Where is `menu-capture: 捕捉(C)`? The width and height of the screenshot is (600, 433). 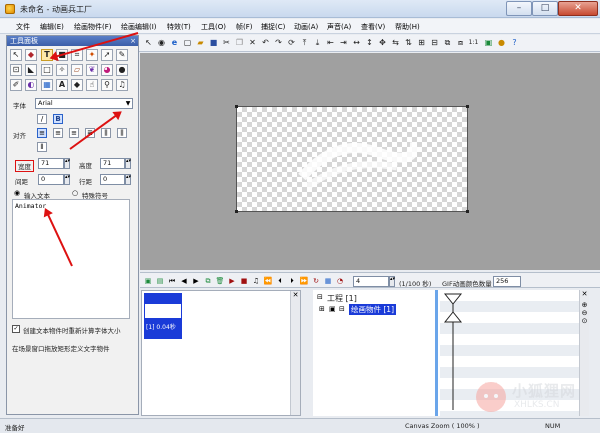 menu-capture: 捕捉(C) is located at coordinates (273, 27).